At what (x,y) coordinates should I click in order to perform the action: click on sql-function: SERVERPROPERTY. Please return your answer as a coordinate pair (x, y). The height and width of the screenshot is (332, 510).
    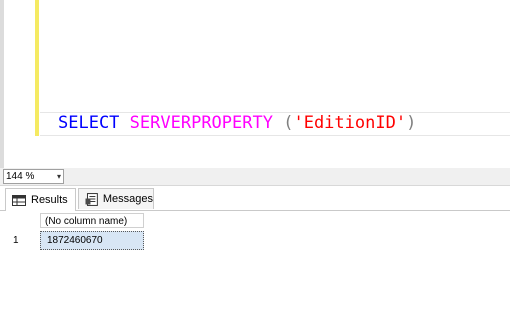
    Looking at the image, I should click on (201, 123).